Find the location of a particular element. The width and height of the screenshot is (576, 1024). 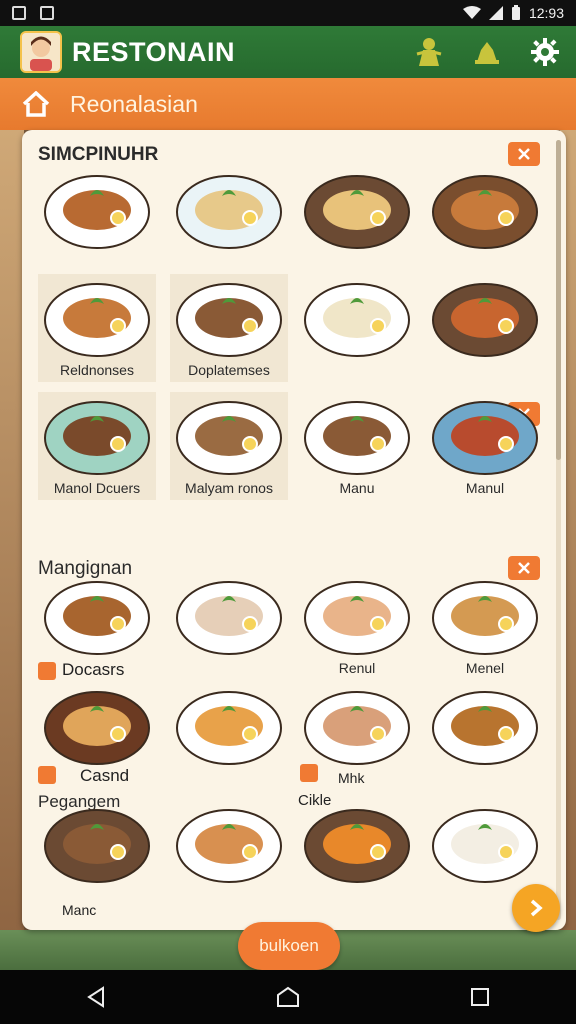

status-bar: 12:93 is located at coordinates (288, 13).